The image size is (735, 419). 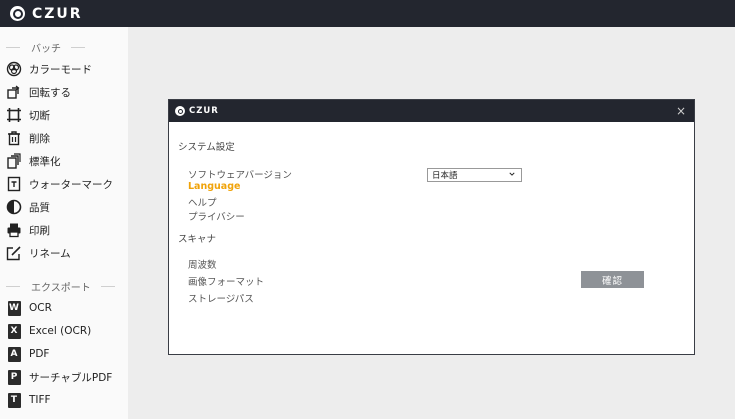 I want to click on help-link: ヘルプ, so click(x=202, y=202).